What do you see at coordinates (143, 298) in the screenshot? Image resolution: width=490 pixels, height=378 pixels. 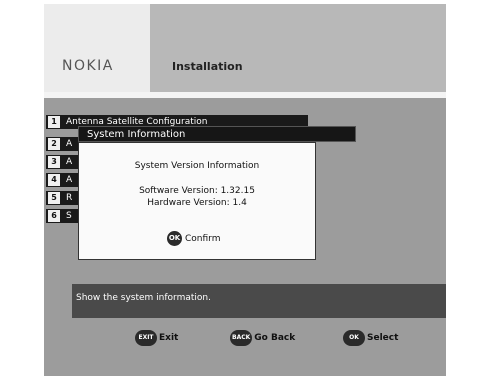 I see `help-text: Show the system information.` at bounding box center [143, 298].